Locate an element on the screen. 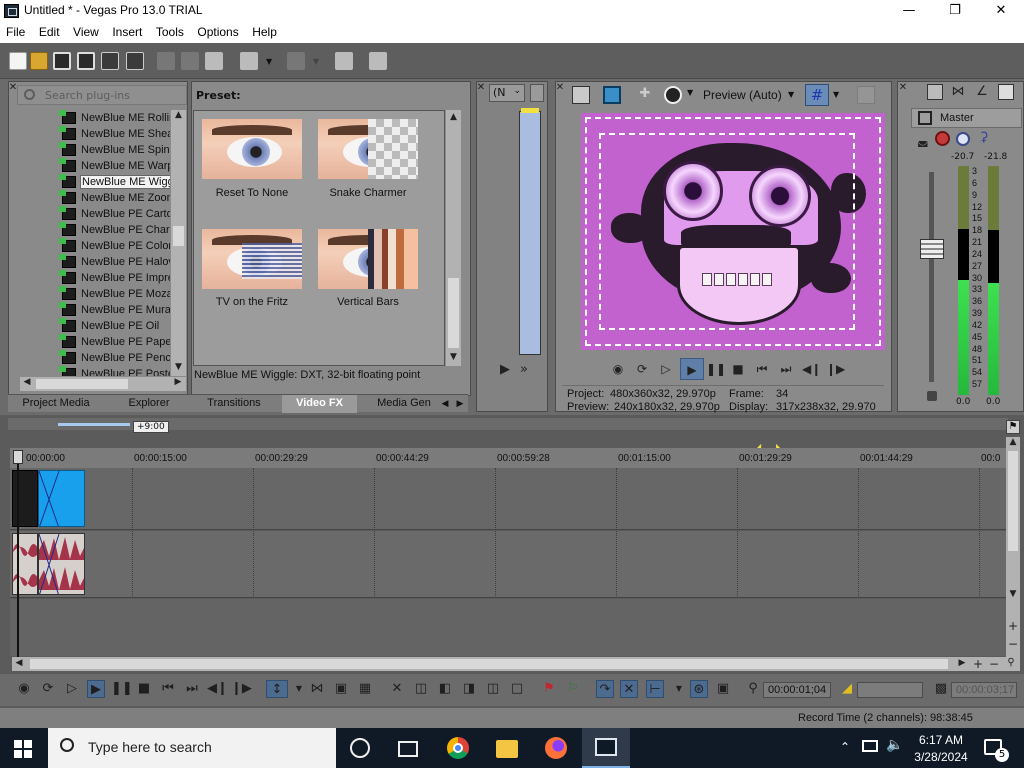  lock-envelopes-icon: ▣ is located at coordinates (723, 689).